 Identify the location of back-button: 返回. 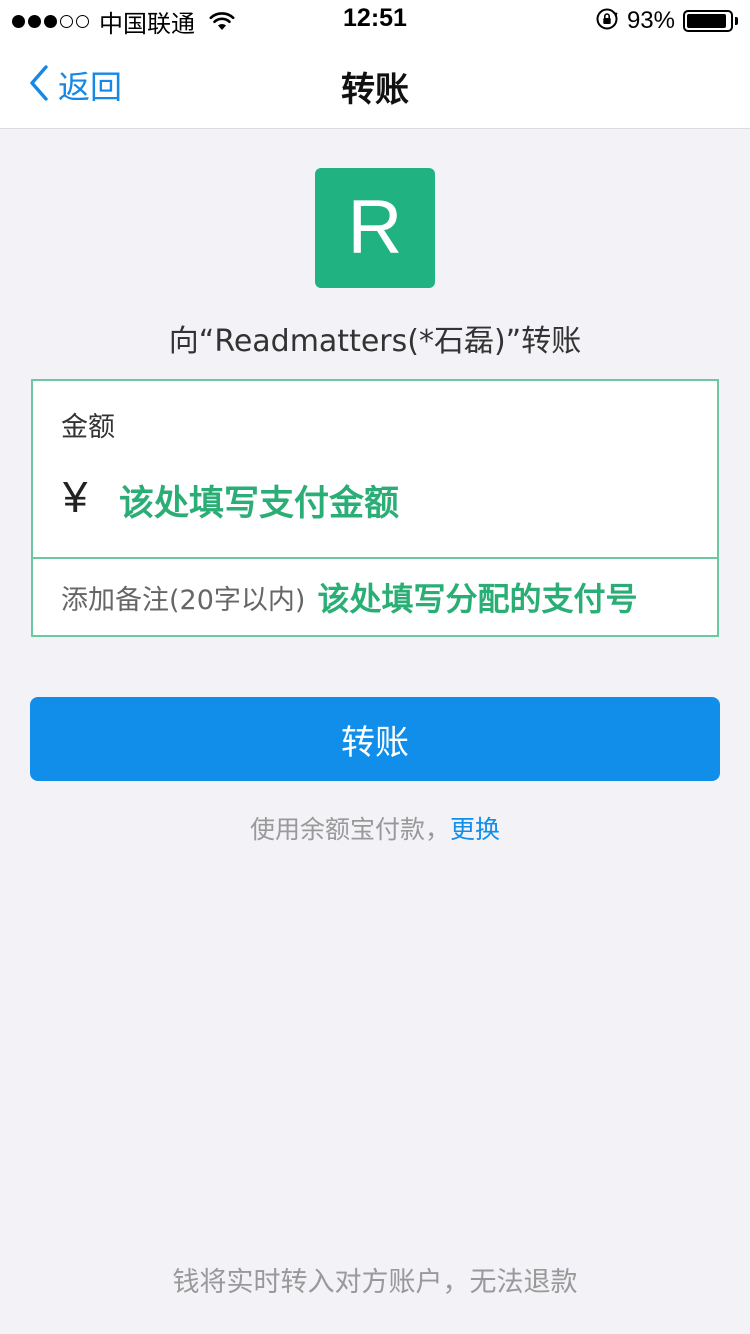
(75, 85).